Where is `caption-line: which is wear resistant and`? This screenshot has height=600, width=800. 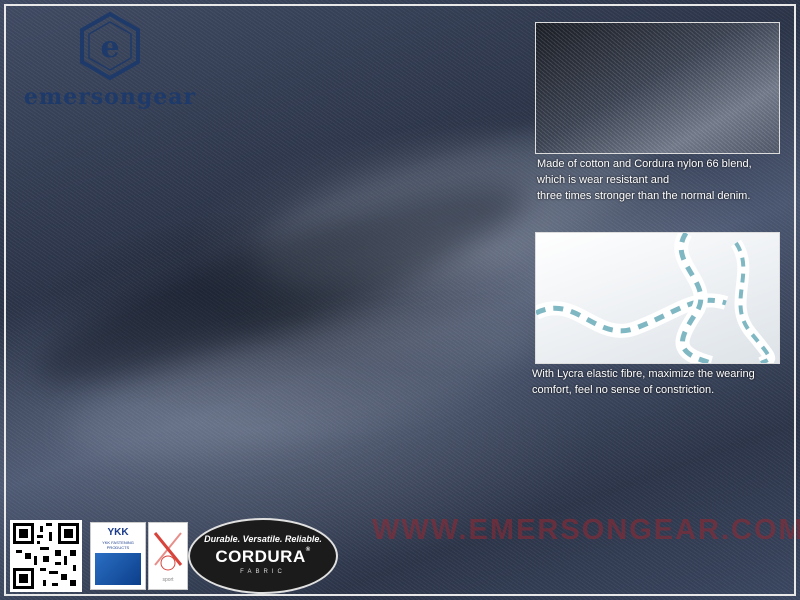
caption-line: which is wear resistant and is located at coordinates (603, 180).